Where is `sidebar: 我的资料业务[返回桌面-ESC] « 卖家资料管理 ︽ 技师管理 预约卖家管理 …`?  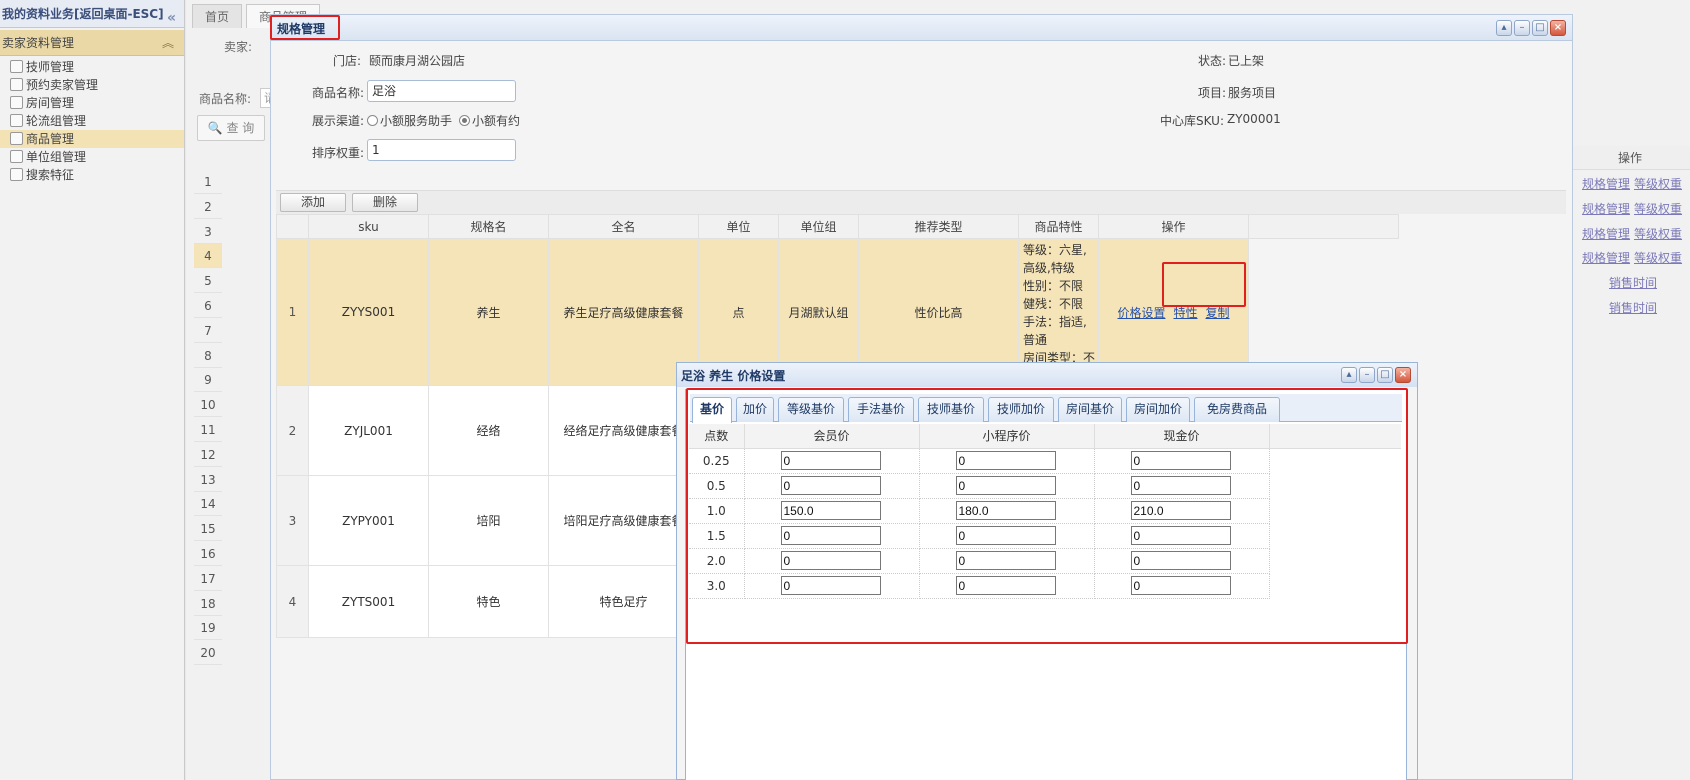
sidebar: 我的资料业务[返回桌面-ESC] « 卖家资料管理 ︽ 技师管理 预约卖家管理 … is located at coordinates (92, 390).